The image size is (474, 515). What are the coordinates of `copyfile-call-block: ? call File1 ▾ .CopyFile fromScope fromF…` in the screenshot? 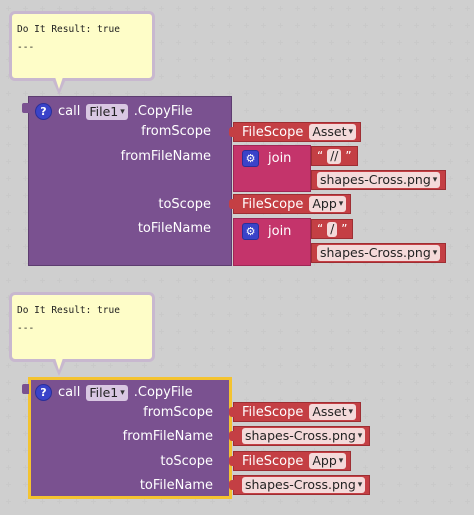 It's located at (127, 181).